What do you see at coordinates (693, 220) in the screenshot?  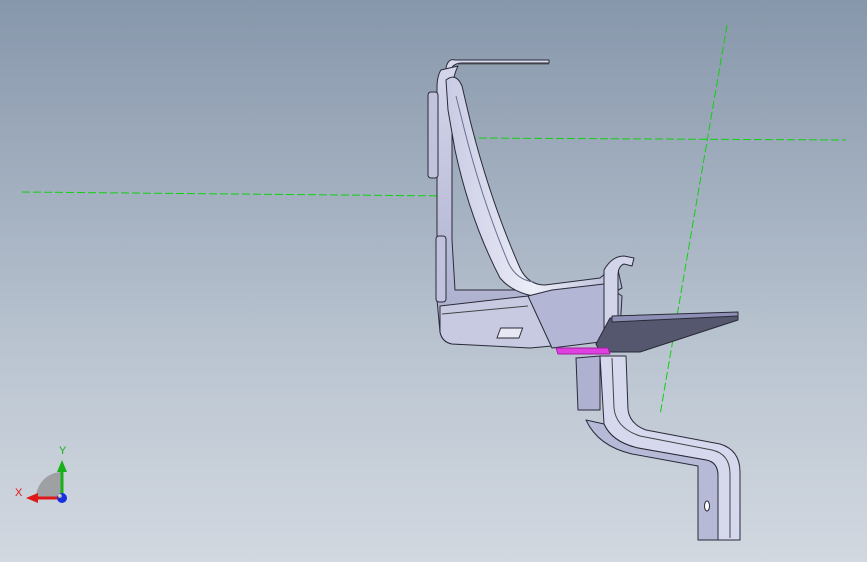 I see `reference-line-vertical` at bounding box center [693, 220].